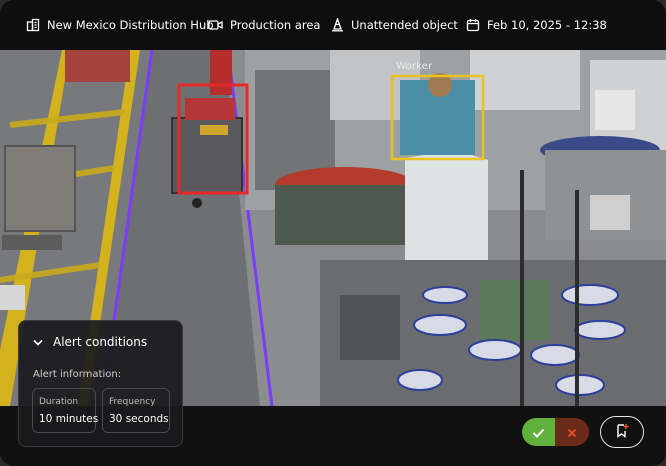 This screenshot has width=666, height=466. I want to click on bookmark-add-icon, so click(622, 432).